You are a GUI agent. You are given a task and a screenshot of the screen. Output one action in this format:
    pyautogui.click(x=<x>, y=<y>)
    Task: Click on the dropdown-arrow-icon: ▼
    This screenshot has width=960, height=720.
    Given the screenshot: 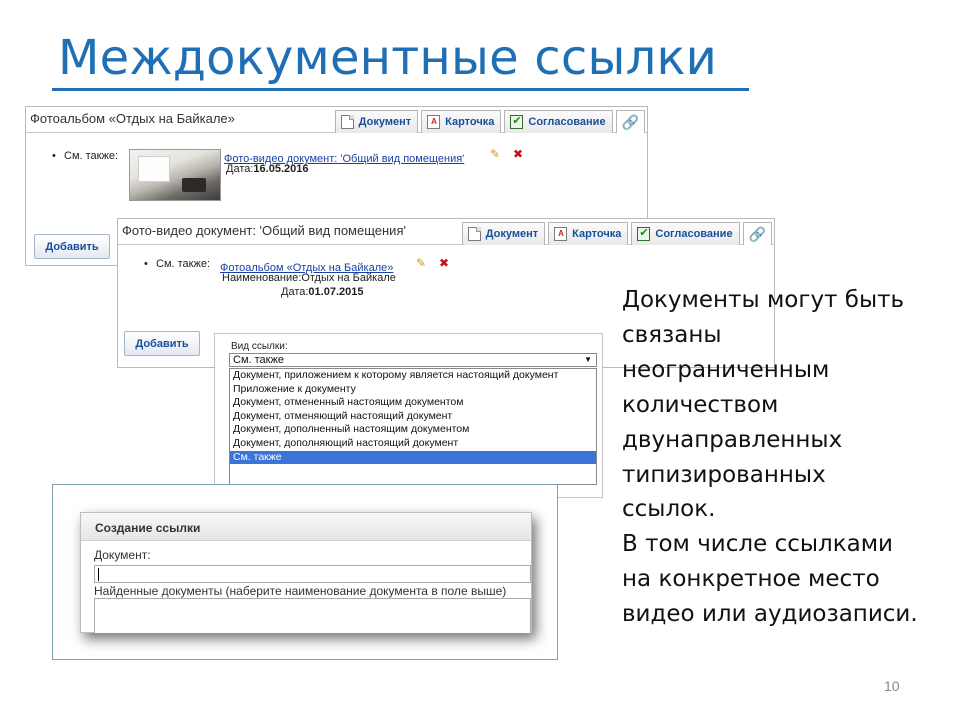 What is the action you would take?
    pyautogui.click(x=588, y=360)
    